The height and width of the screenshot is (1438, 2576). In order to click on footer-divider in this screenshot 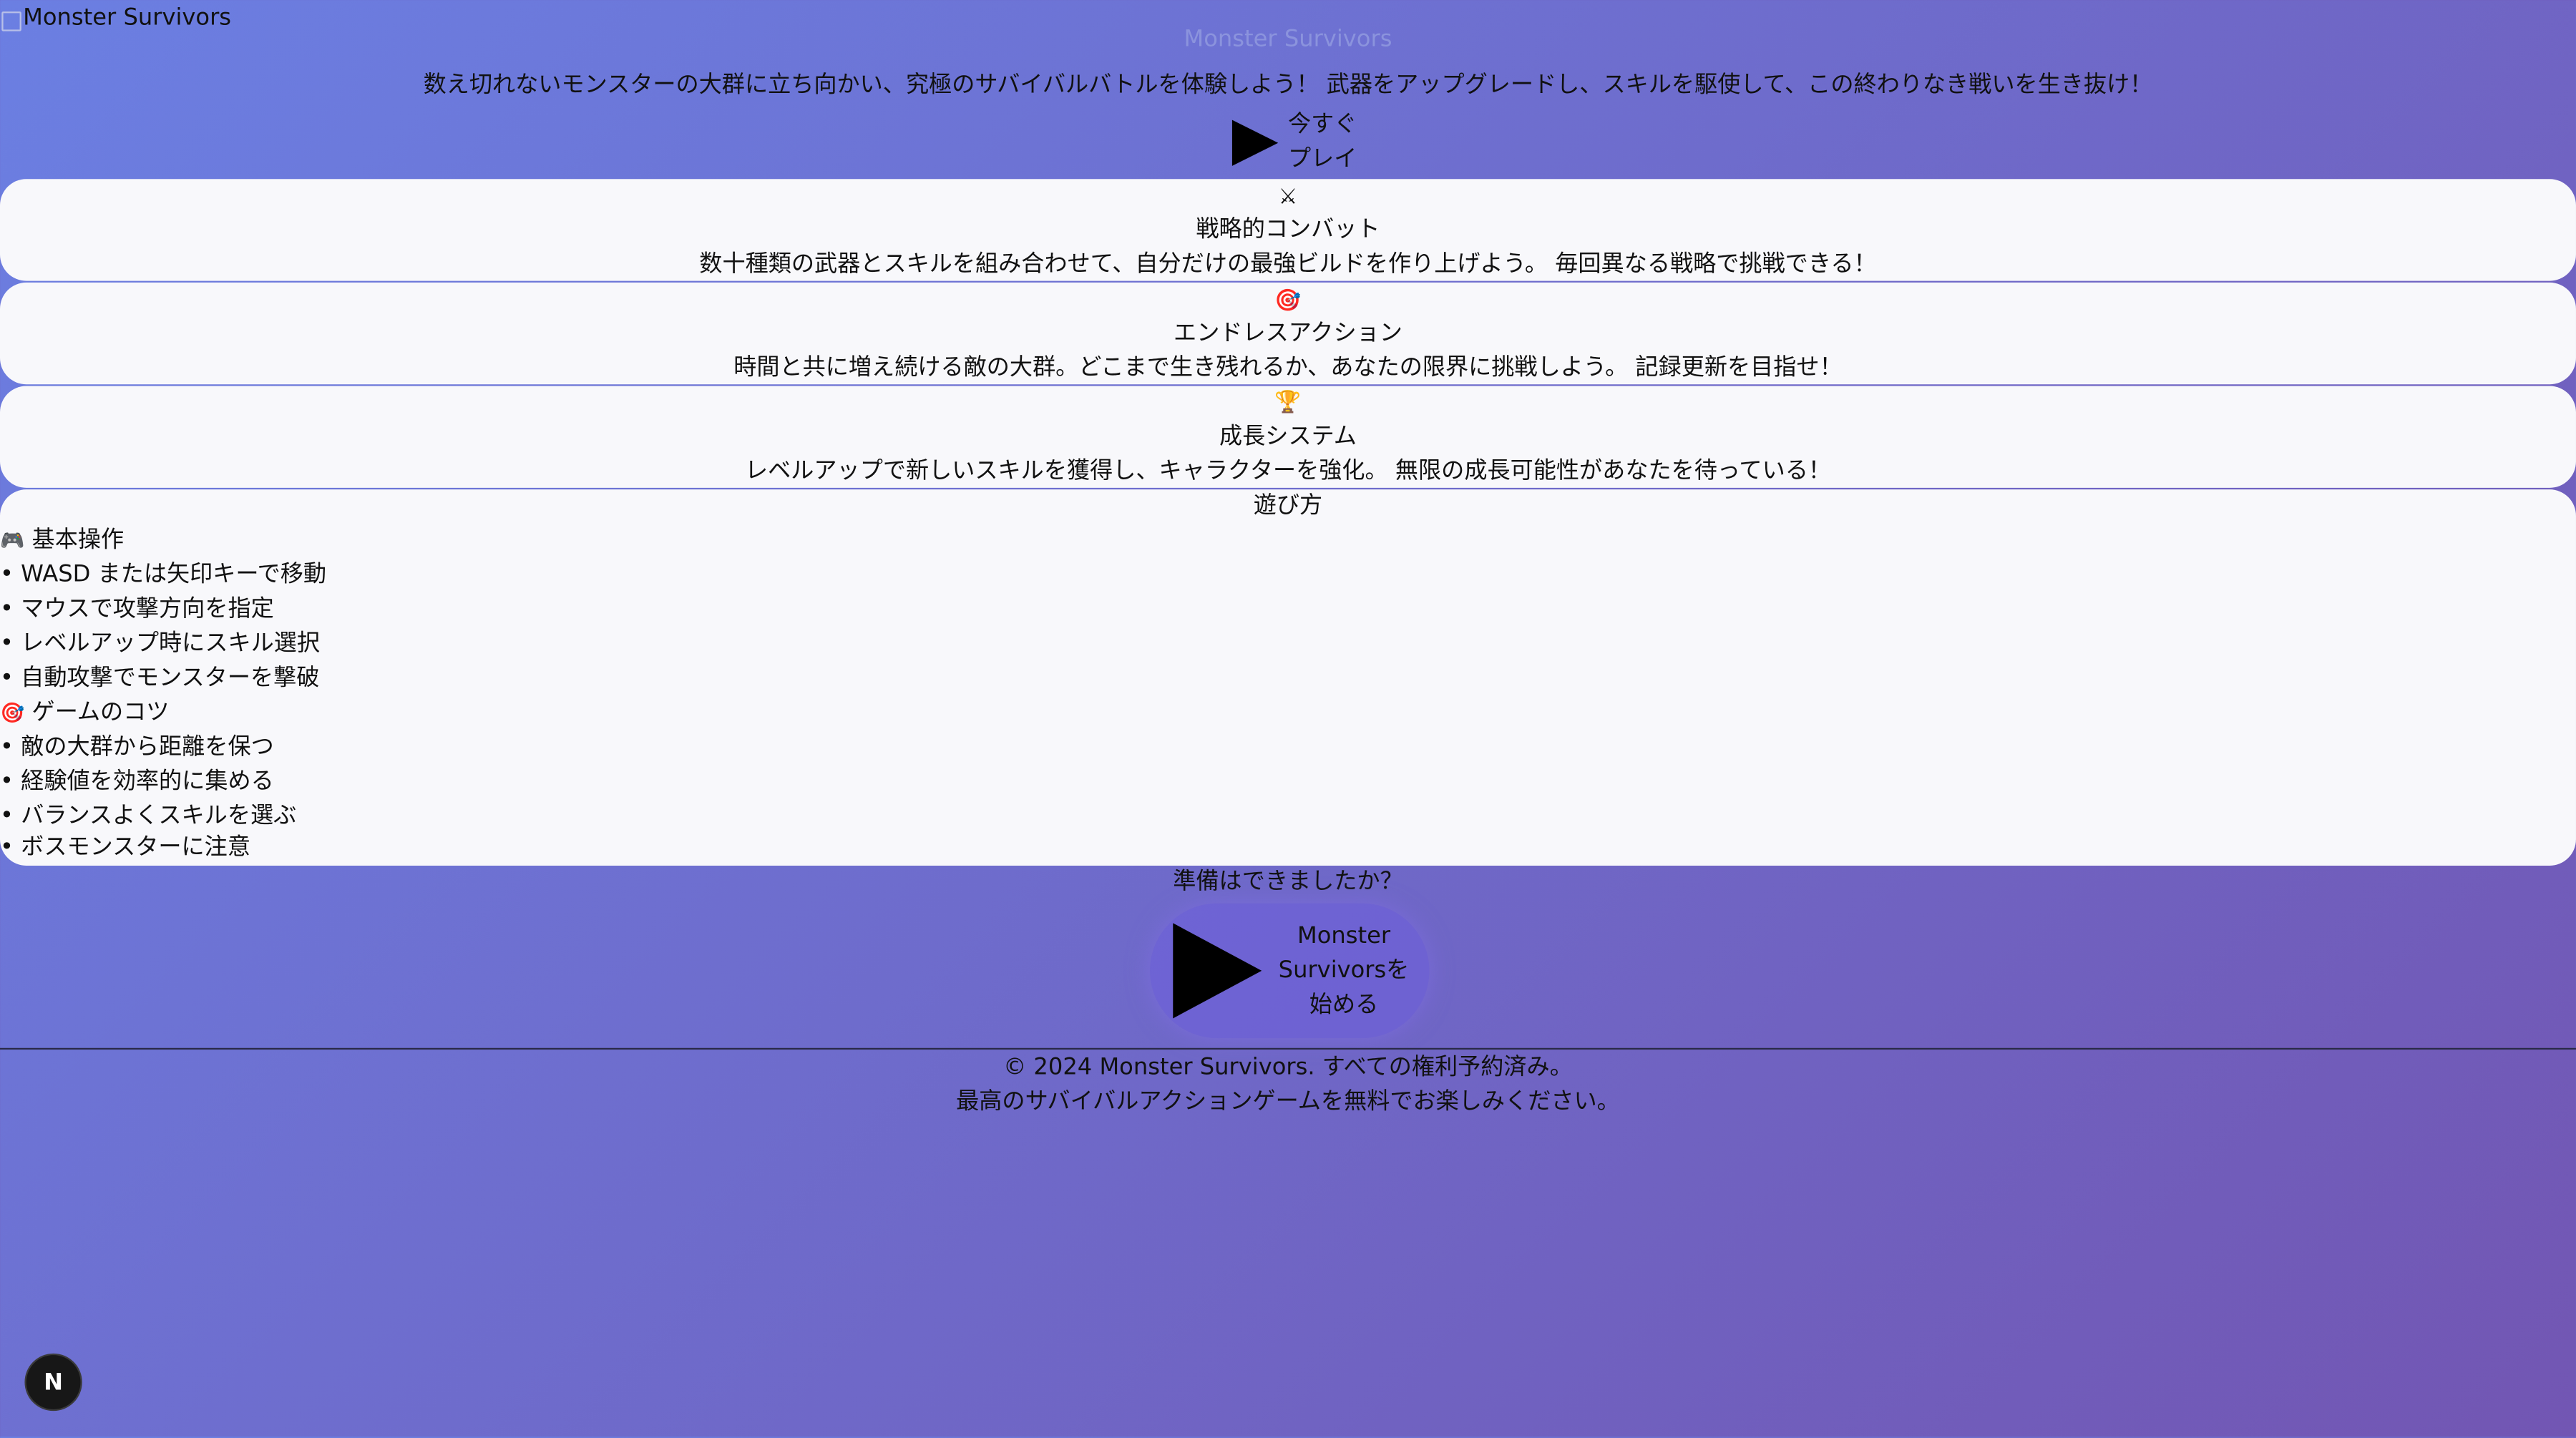, I will do `click(1288, 1049)`.